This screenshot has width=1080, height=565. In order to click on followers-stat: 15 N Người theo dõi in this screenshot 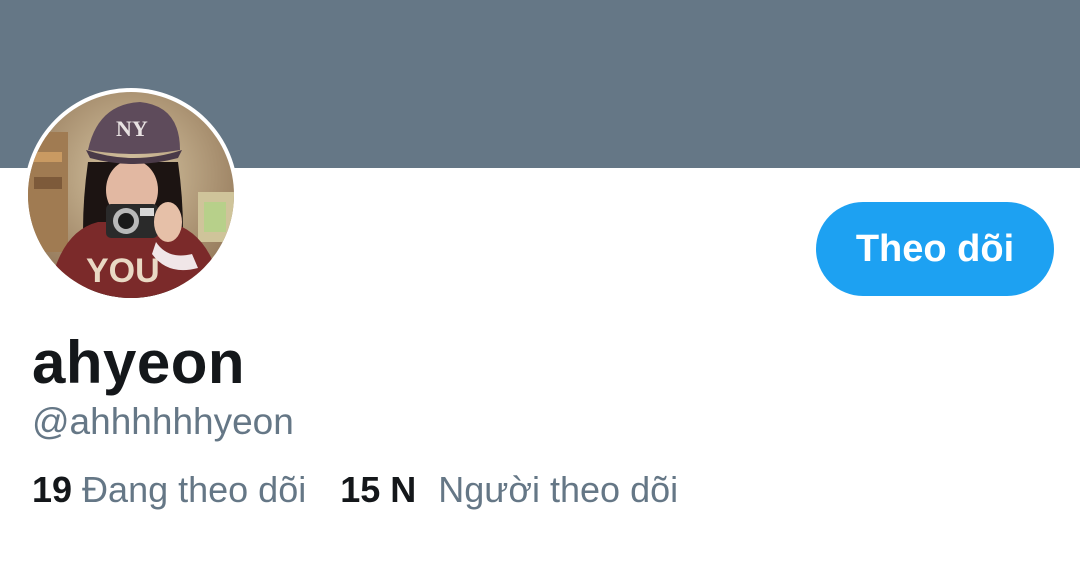, I will do `click(509, 490)`.